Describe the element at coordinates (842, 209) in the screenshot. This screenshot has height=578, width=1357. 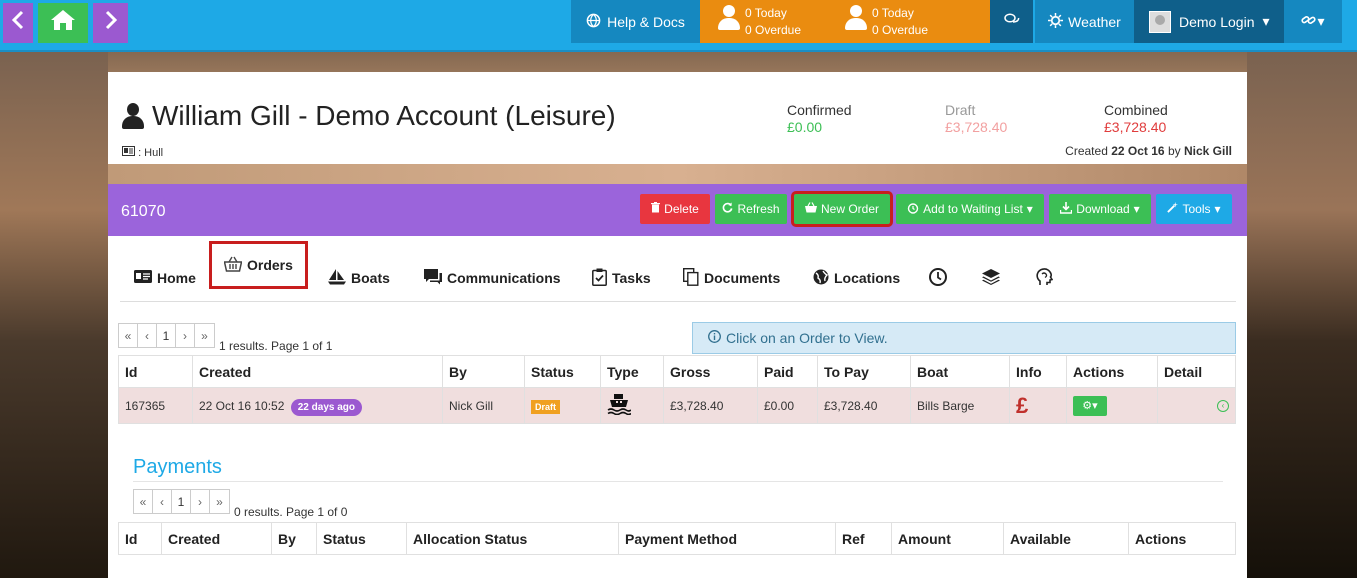
I see `new-order-button: New Order` at that location.